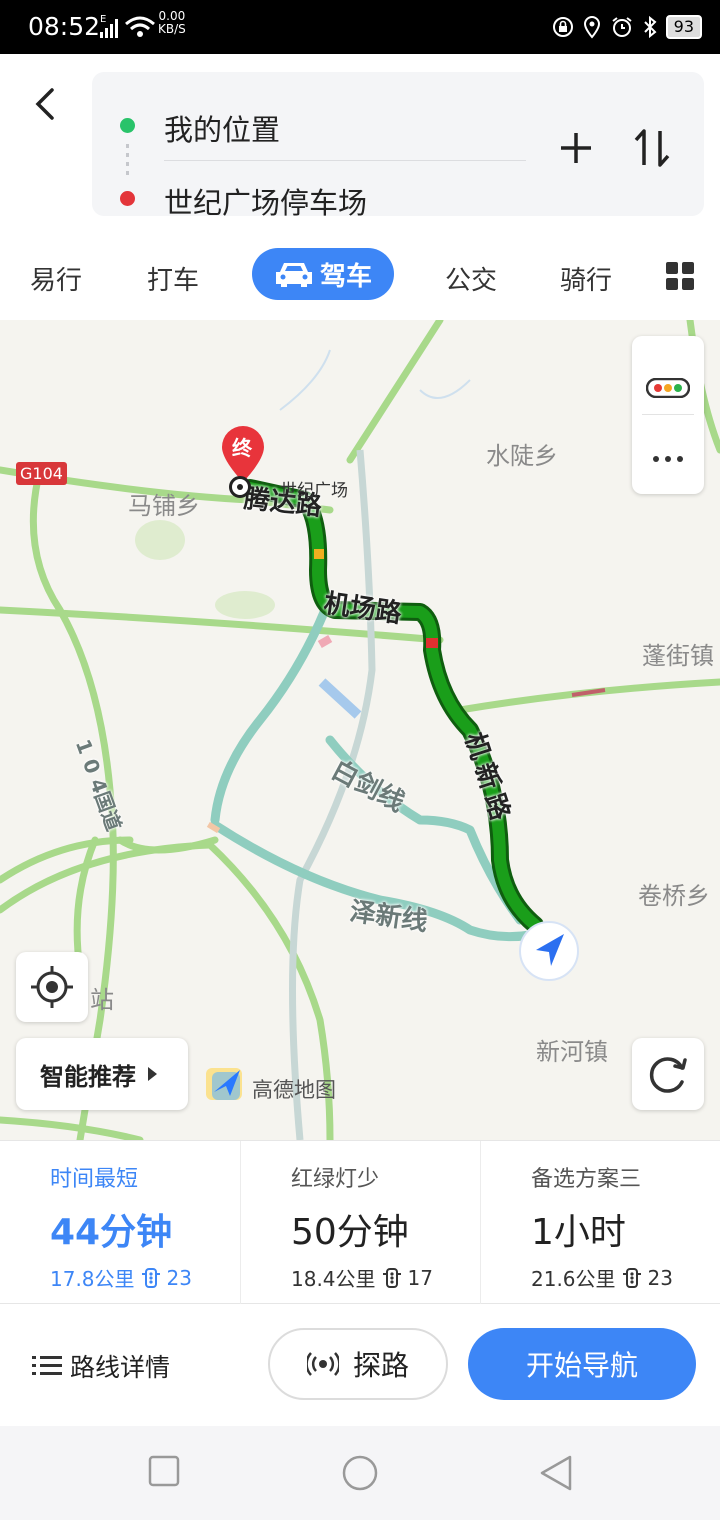 Image resolution: width=720 pixels, height=1520 pixels. I want to click on back-icon, so click(45, 104).